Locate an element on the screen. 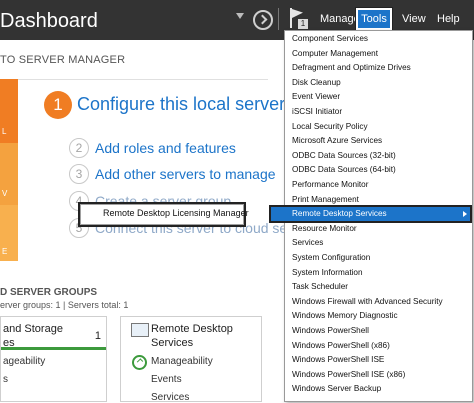  menu-tools-label: Tools is located at coordinates (374, 19).